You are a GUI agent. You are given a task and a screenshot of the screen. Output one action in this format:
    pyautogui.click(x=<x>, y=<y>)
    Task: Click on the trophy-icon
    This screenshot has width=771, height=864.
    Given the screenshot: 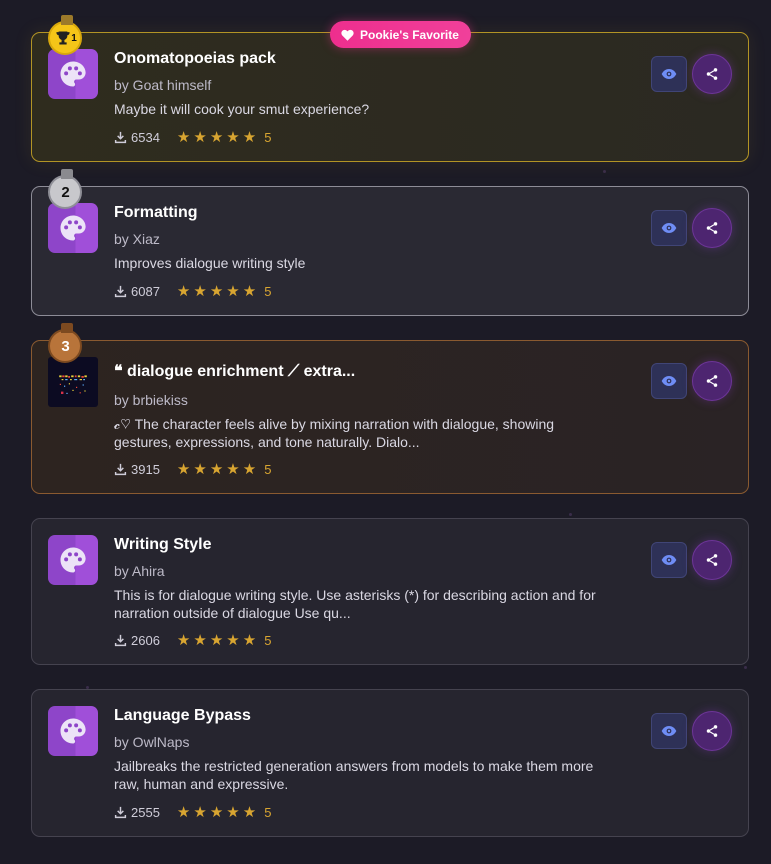 What is the action you would take?
    pyautogui.click(x=63, y=38)
    